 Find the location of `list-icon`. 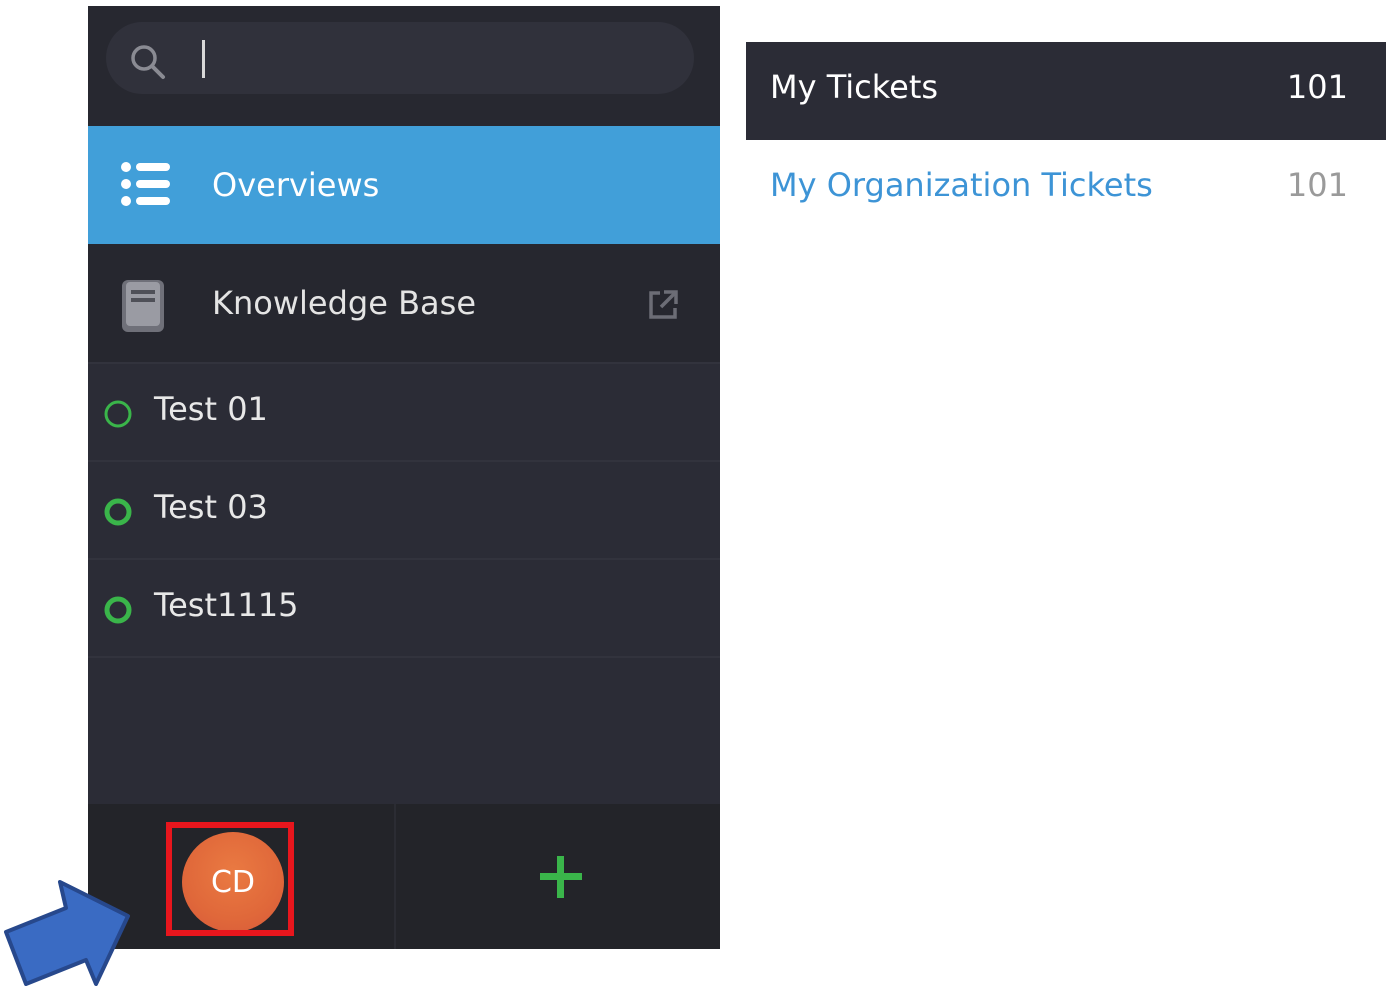

list-icon is located at coordinates (146, 186).